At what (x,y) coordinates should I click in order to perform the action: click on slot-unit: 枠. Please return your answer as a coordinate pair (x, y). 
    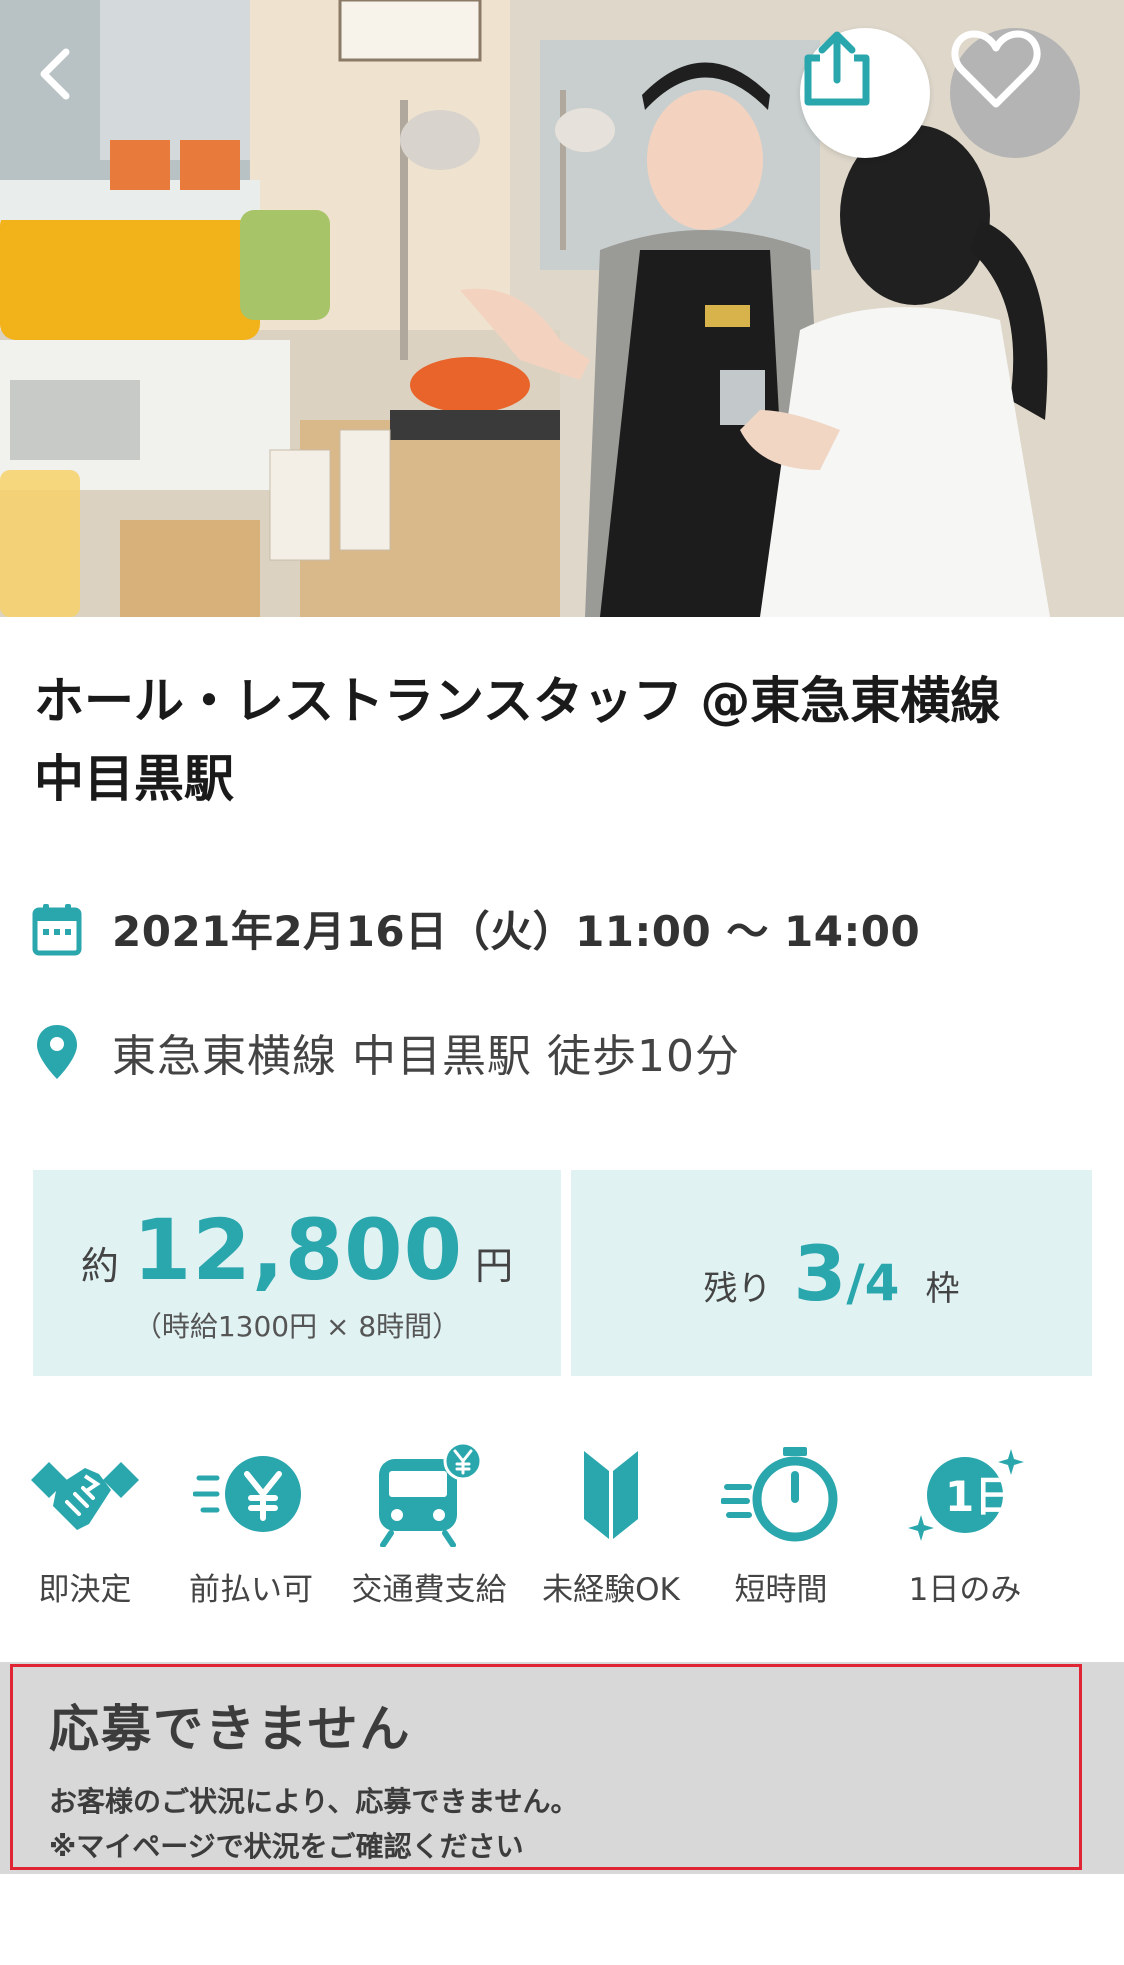
    Looking at the image, I should click on (942, 1288).